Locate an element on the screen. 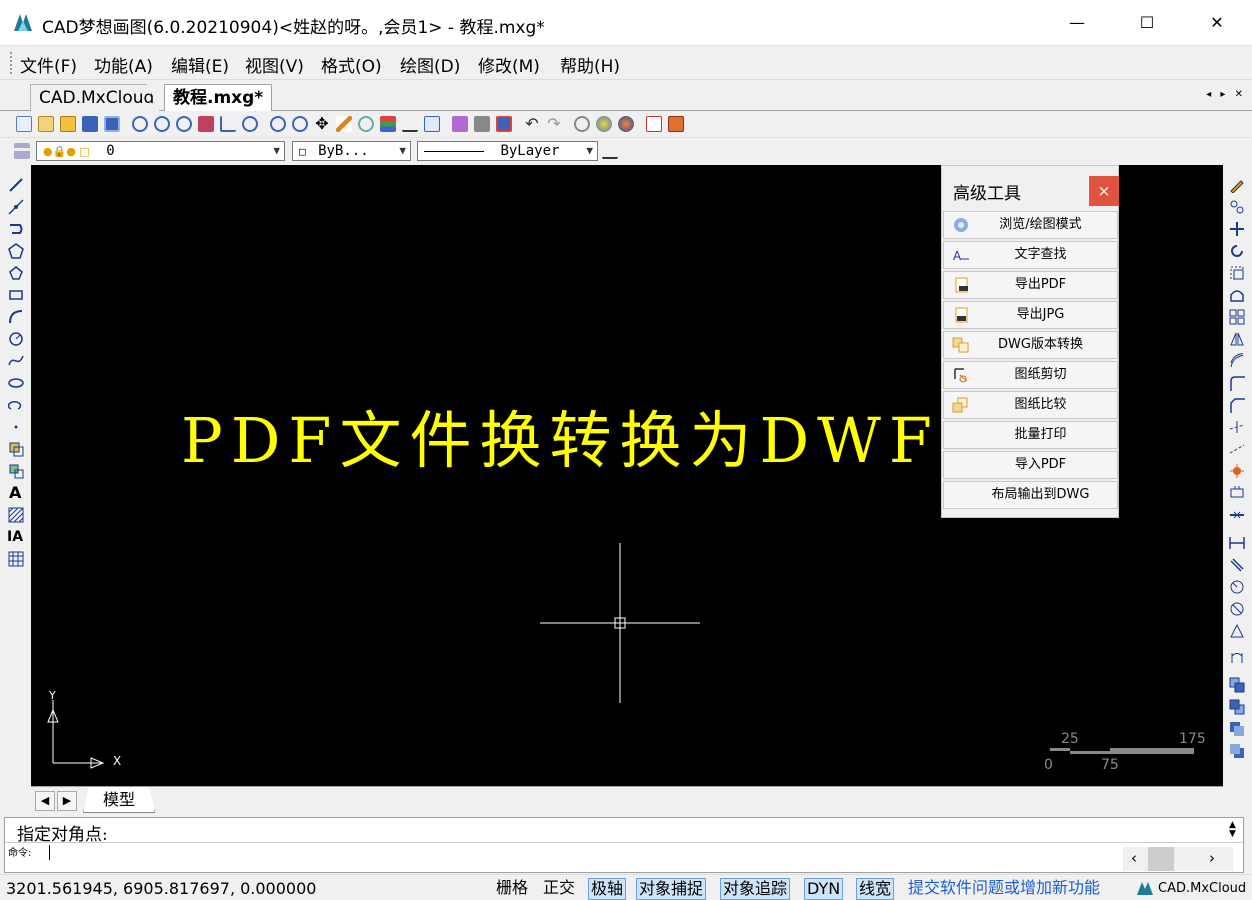 The image size is (1252, 900). radius-dimension-icon is located at coordinates (1237, 587).